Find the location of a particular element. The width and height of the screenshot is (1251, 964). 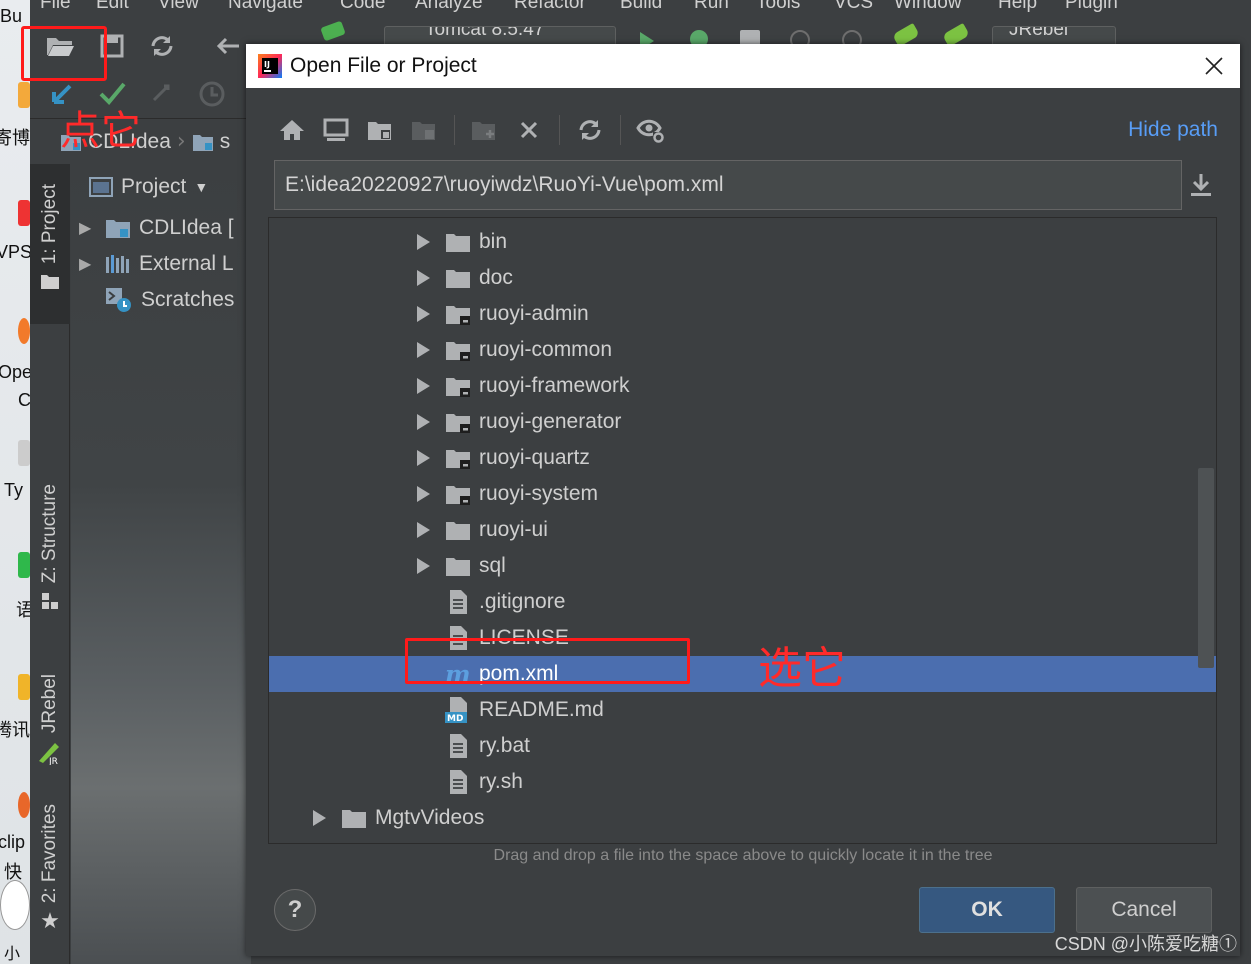

project-tree-item: Scratches is located at coordinates (161, 300).